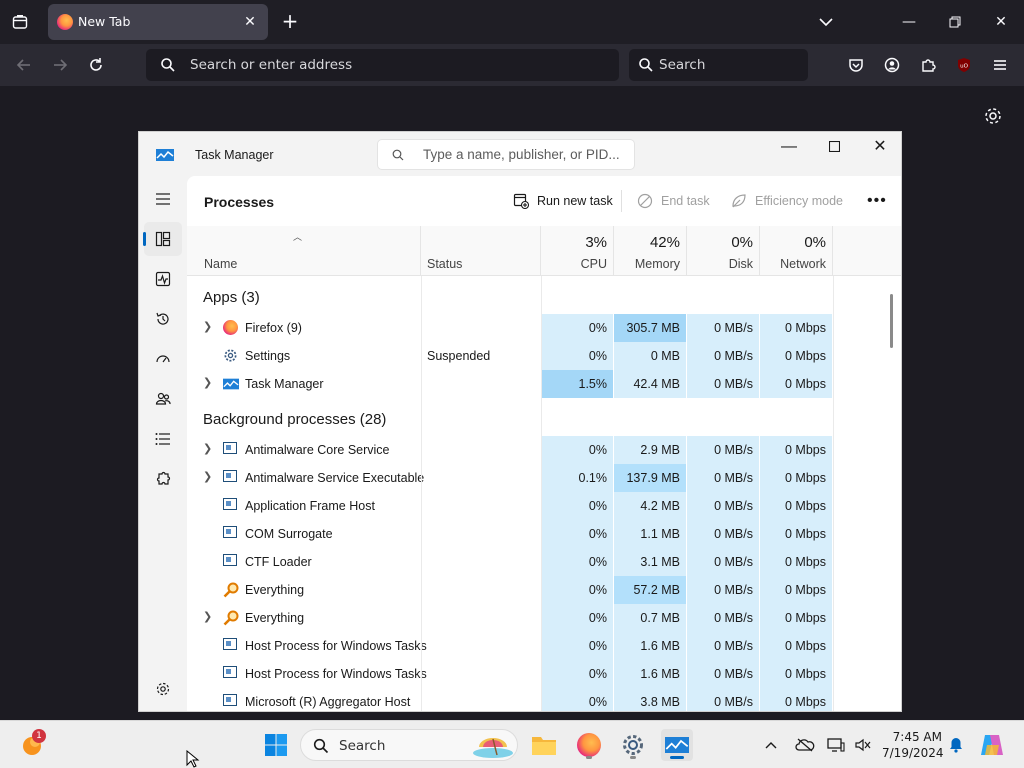 The width and height of the screenshot is (1024, 768). I want to click on close-tab-icon: ✕, so click(250, 22).